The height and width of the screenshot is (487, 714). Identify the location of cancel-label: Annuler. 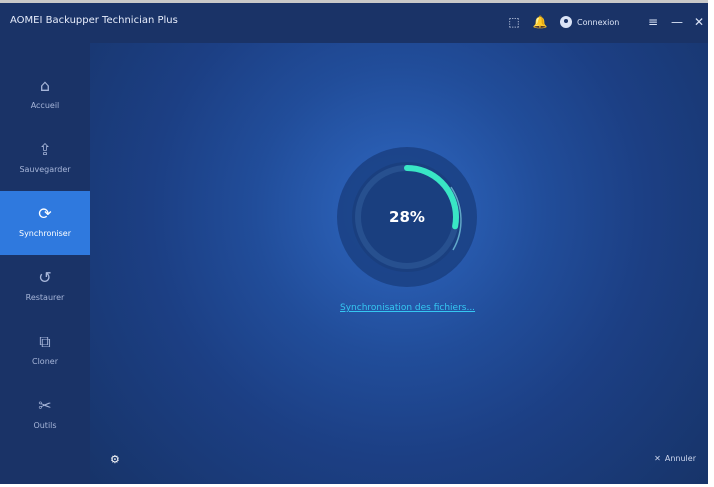
(680, 458).